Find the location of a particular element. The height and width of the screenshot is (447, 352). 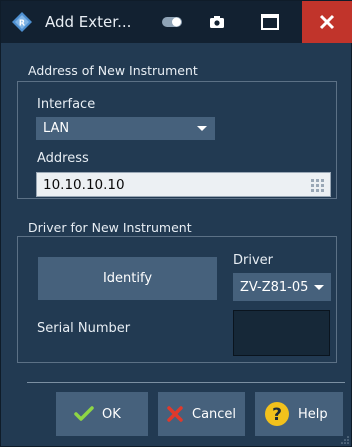

address-field: 10.10.10.10 is located at coordinates (183, 184).